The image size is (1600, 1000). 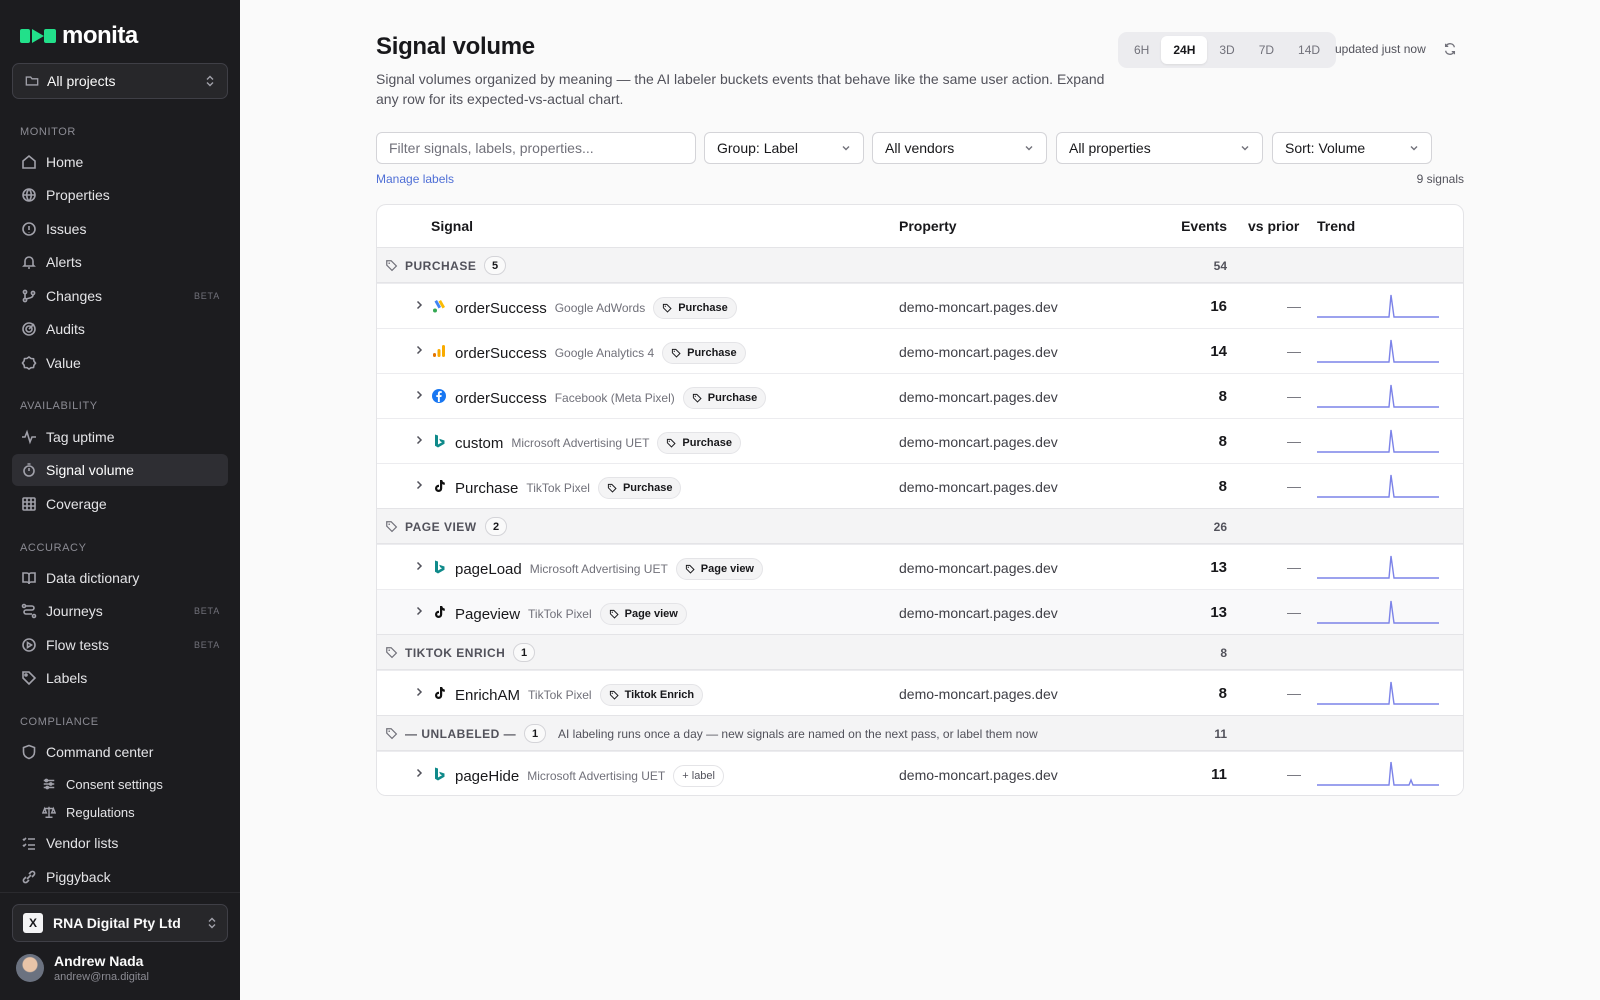 I want to click on group-name: PAGE VIEW, so click(x=441, y=527).